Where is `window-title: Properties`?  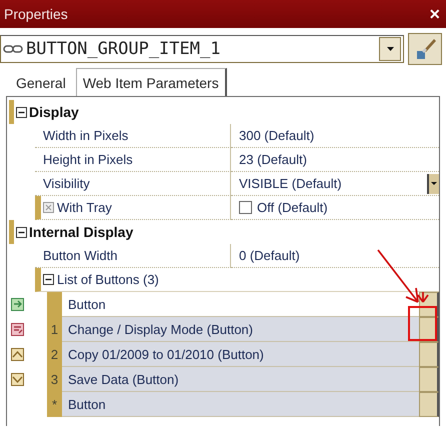 window-title: Properties is located at coordinates (36, 14).